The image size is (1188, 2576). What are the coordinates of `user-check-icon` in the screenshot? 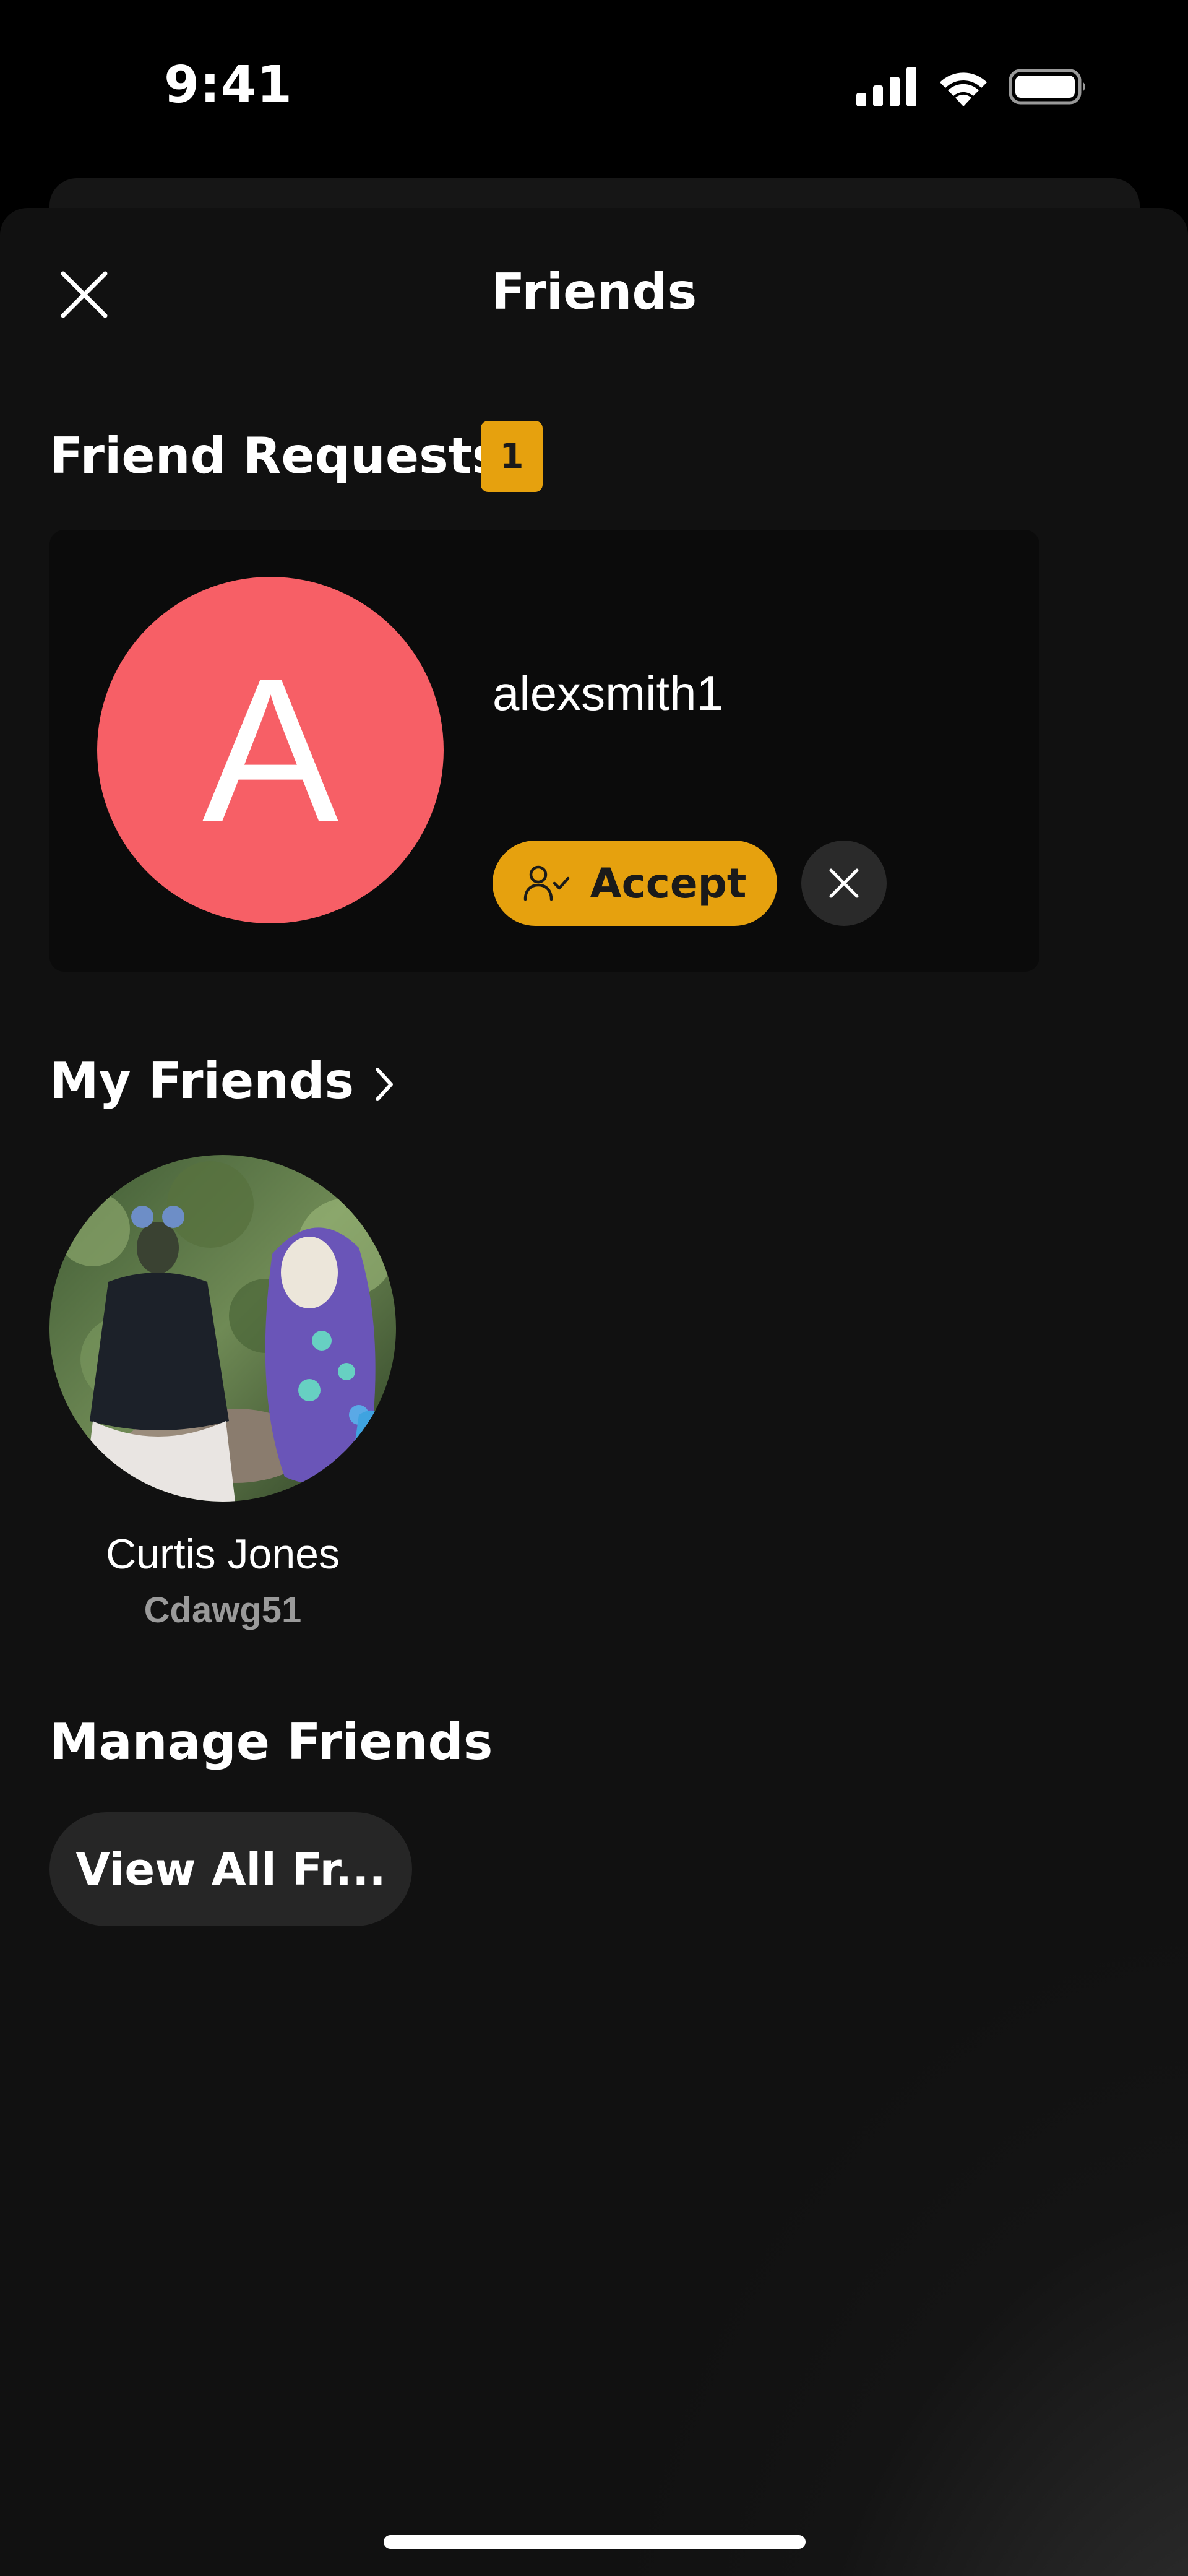 It's located at (546, 883).